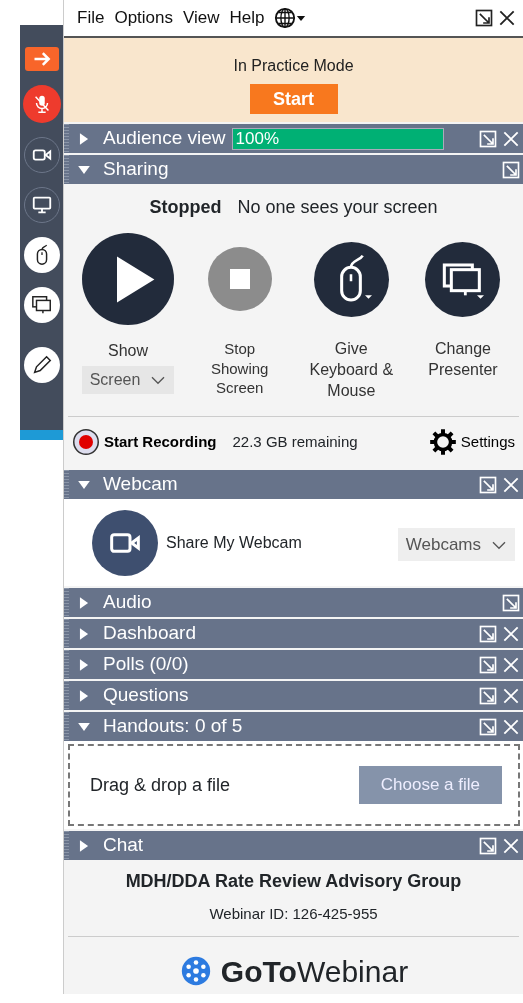 The height and width of the screenshot is (1003, 523). What do you see at coordinates (293, 99) in the screenshot?
I see `start-button: Start` at bounding box center [293, 99].